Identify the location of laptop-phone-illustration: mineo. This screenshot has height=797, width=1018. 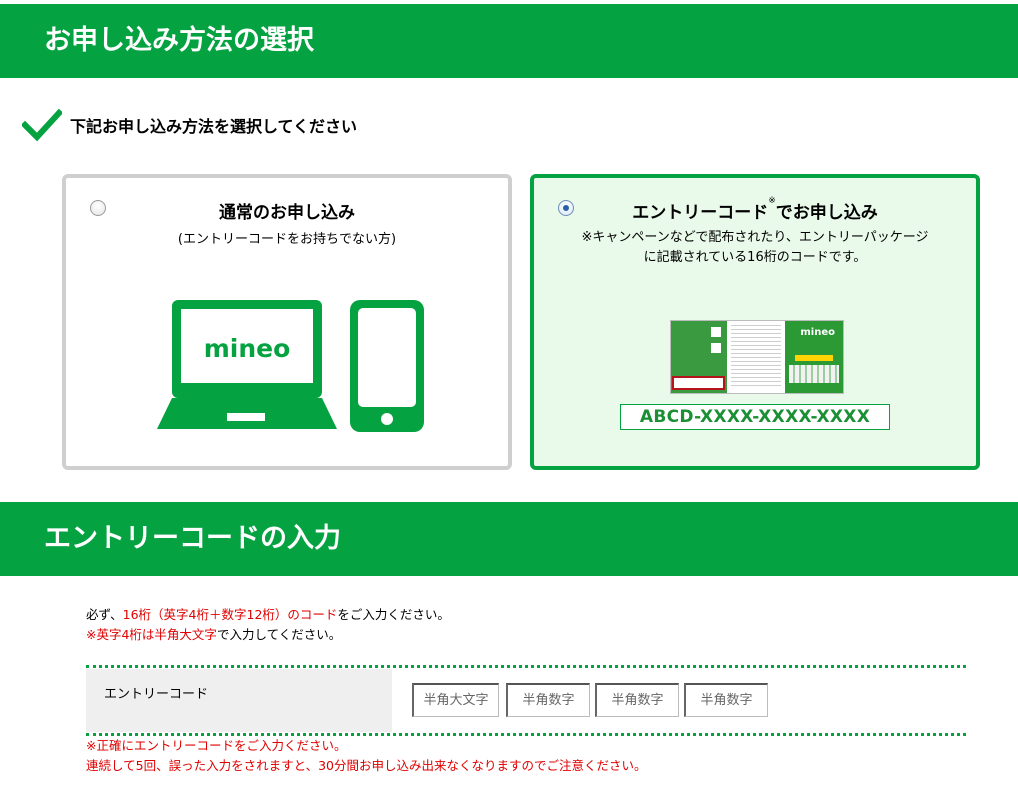
(290, 366).